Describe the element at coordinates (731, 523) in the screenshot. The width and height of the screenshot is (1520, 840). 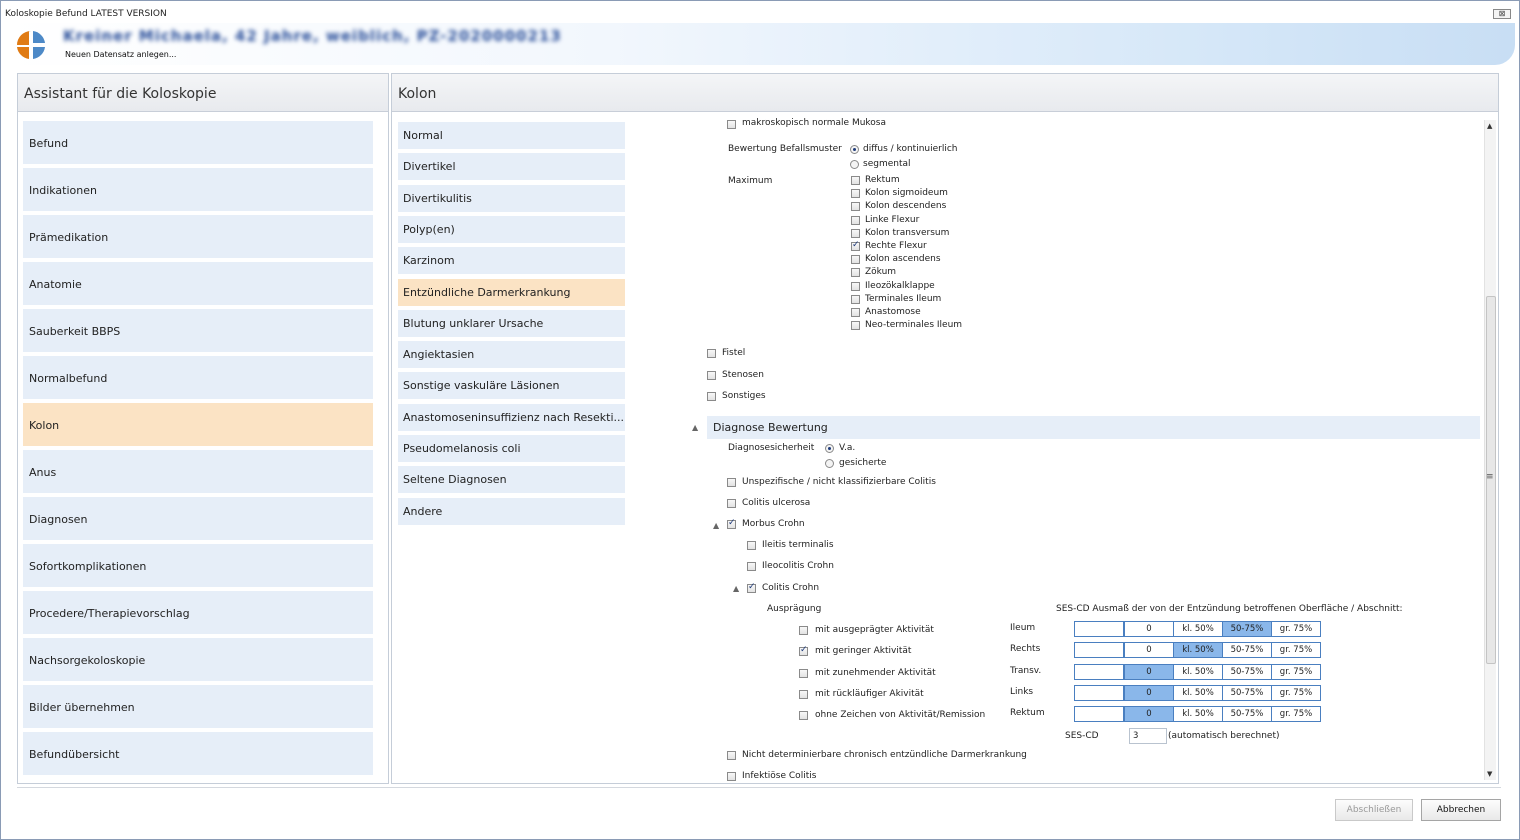
I see `morbus-crohn-checkbox` at that location.